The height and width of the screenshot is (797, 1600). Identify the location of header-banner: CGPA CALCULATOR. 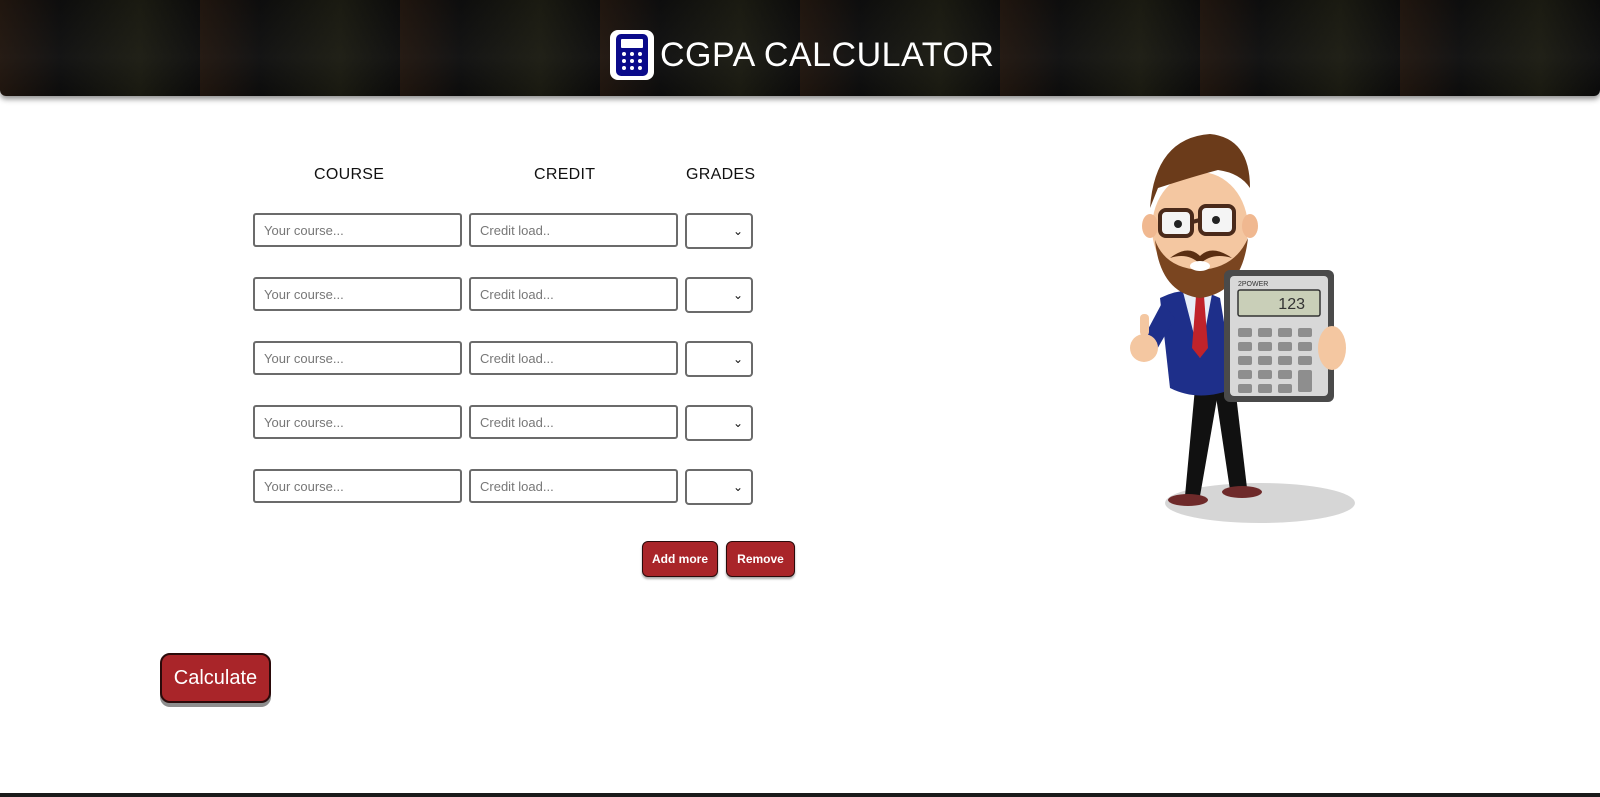
(800, 48).